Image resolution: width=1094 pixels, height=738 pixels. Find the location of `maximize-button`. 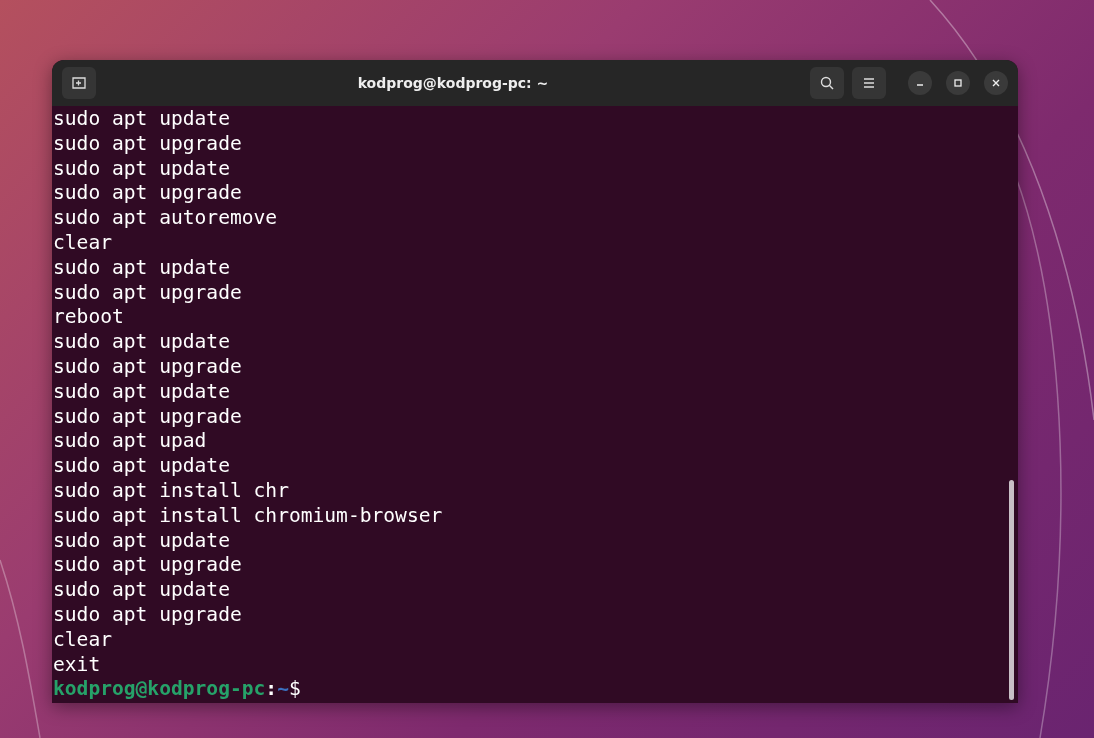

maximize-button is located at coordinates (958, 83).